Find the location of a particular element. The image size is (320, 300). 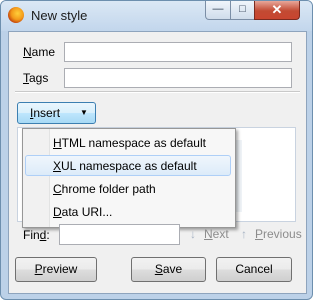

close-button: ✕ is located at coordinates (277, 10).